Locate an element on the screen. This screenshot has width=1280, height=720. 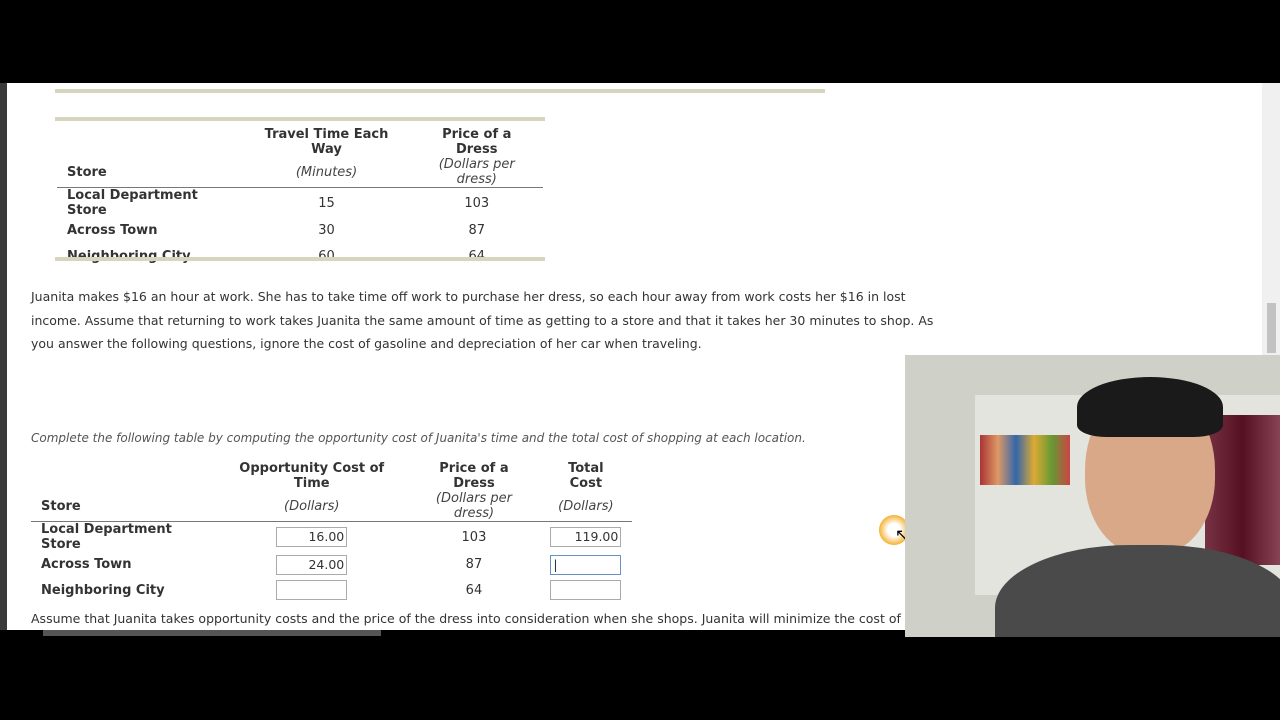
table-row: Across Town 30 87 is located at coordinates (300, 231).